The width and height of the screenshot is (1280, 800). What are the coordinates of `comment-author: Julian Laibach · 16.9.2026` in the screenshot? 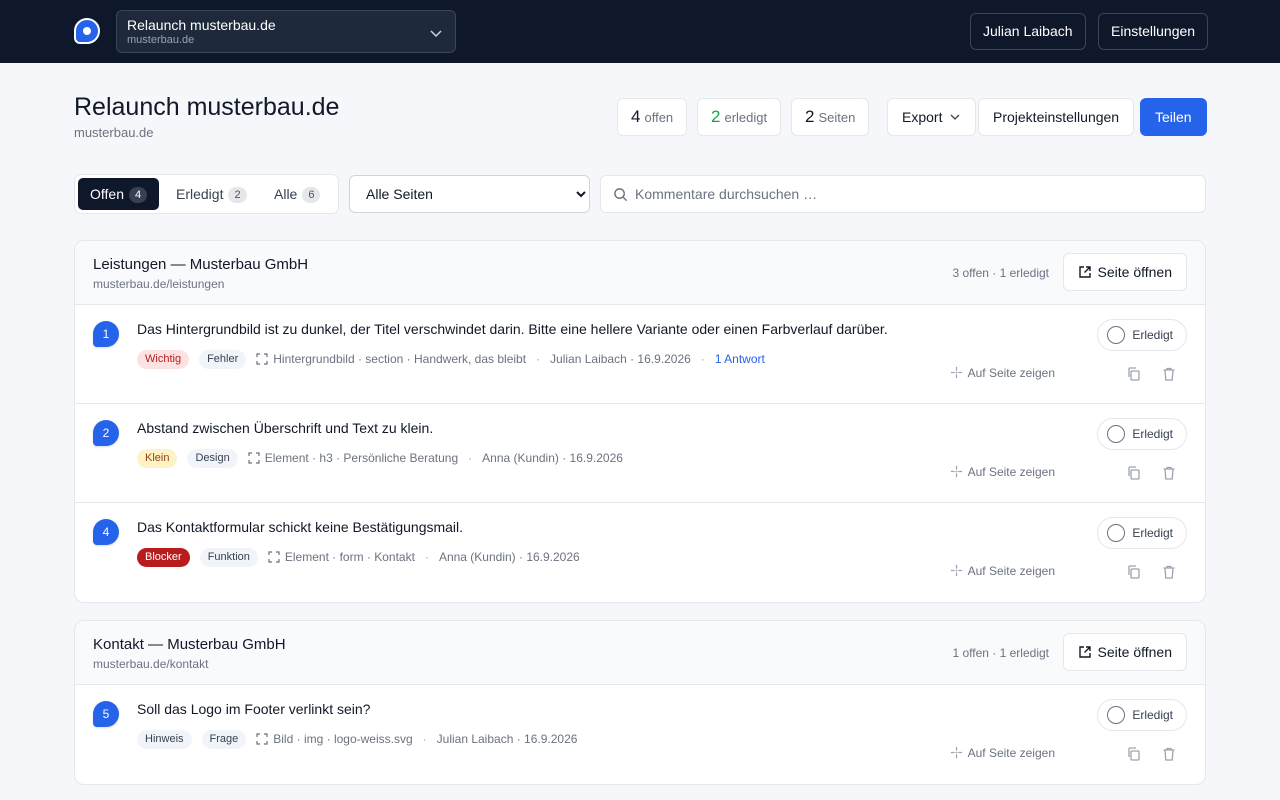 It's located at (507, 739).